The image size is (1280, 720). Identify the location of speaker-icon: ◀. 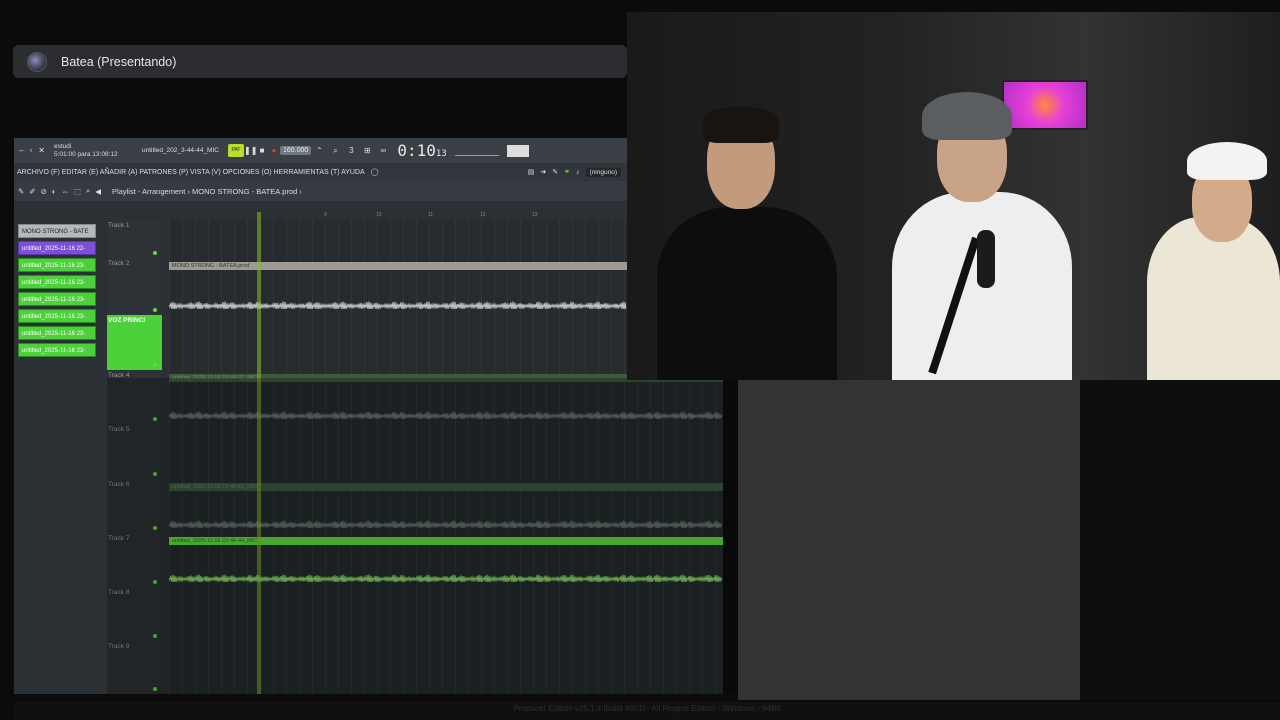
(98, 191).